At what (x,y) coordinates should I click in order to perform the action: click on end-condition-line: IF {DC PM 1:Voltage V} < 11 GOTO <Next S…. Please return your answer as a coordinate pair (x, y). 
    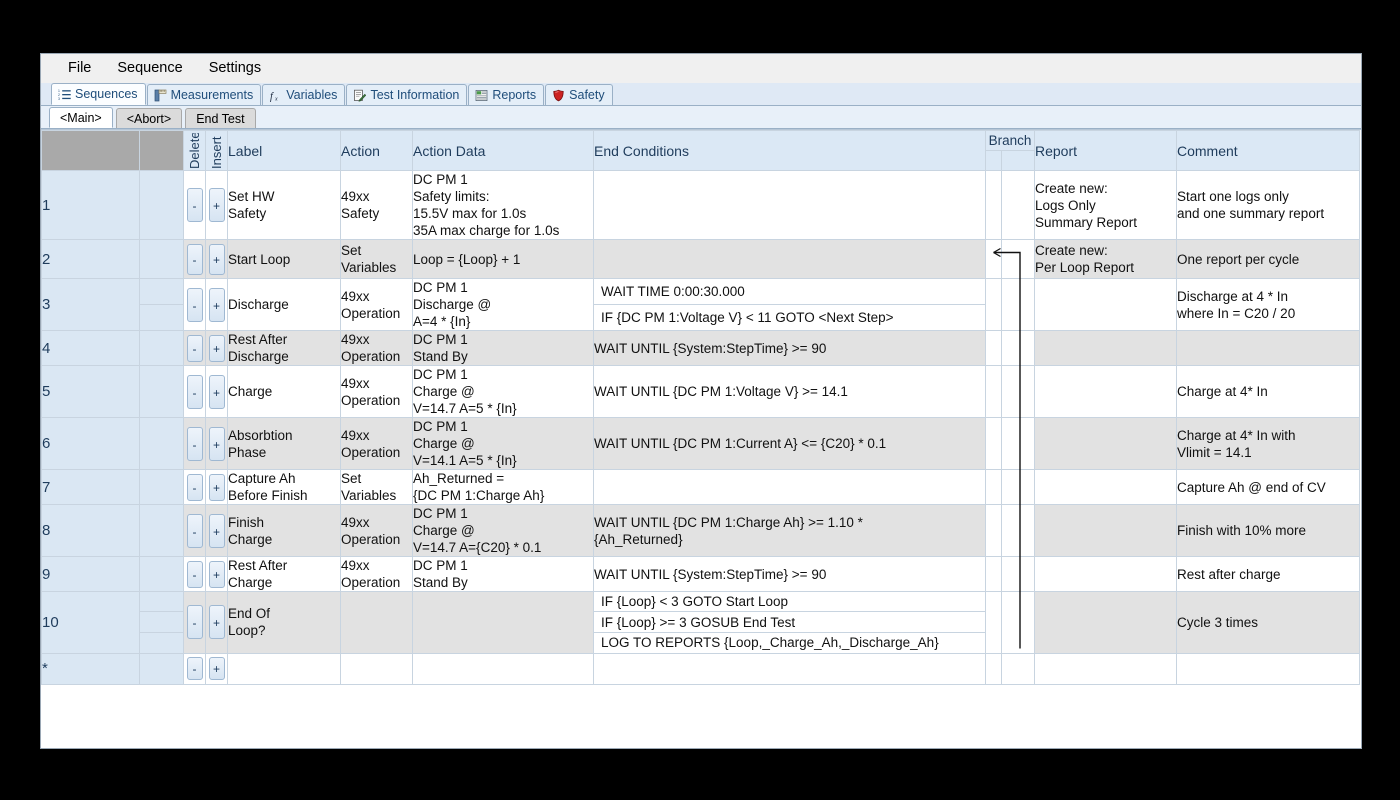
    Looking at the image, I should click on (790, 317).